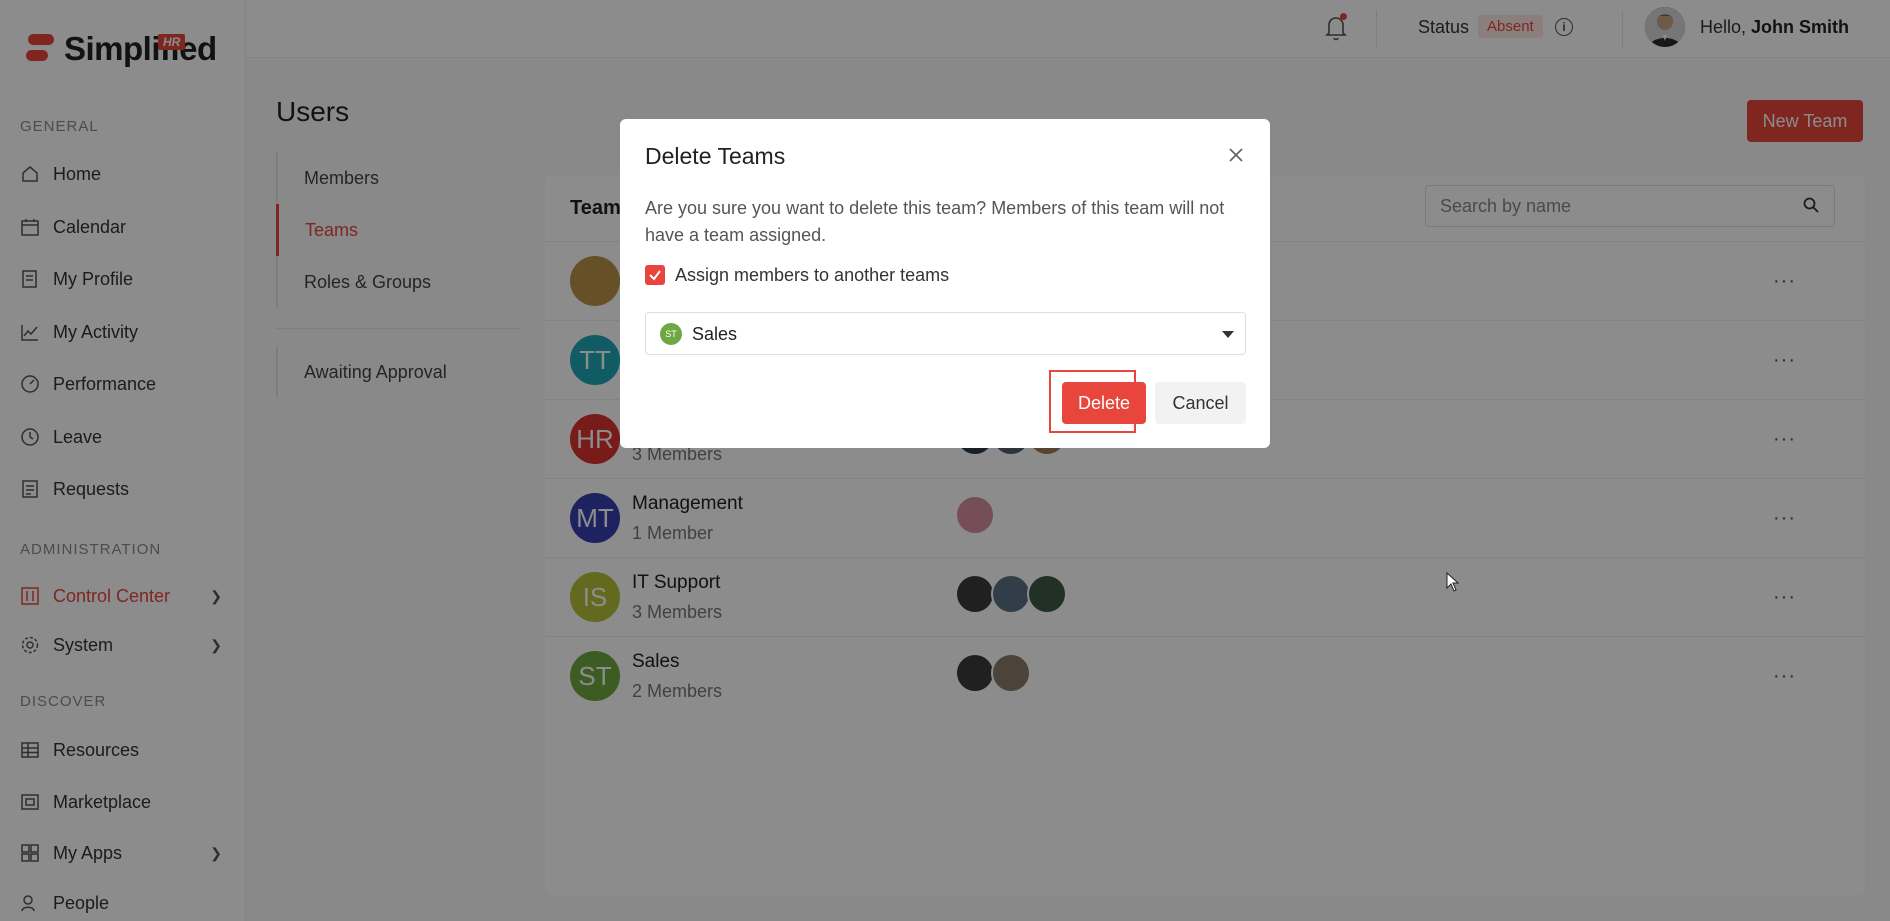  What do you see at coordinates (715, 156) in the screenshot?
I see `dialog-title: Delete Teams` at bounding box center [715, 156].